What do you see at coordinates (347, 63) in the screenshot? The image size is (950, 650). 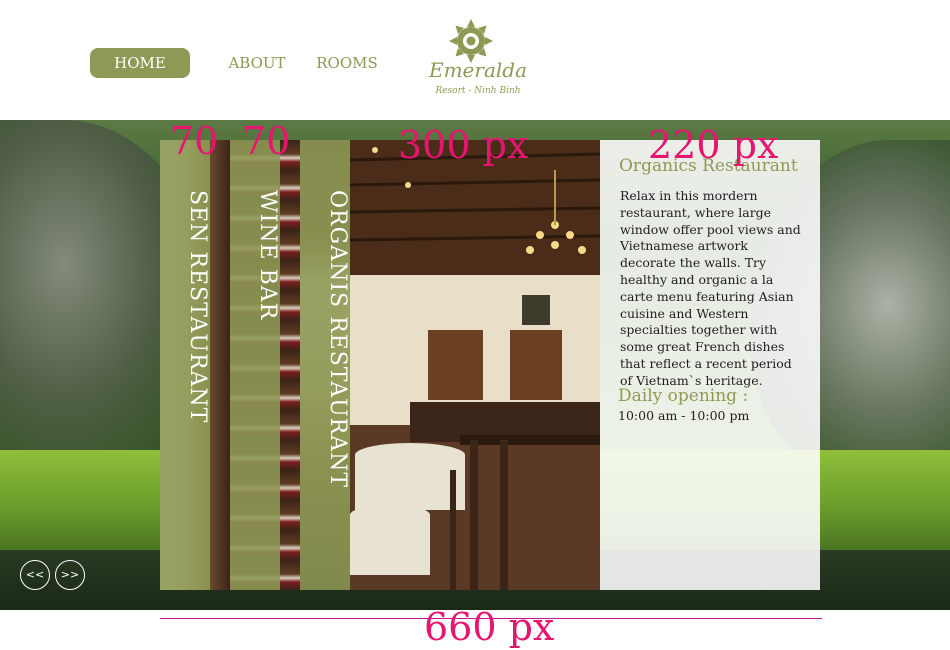 I see `nav-rooms-link: ROOMS` at bounding box center [347, 63].